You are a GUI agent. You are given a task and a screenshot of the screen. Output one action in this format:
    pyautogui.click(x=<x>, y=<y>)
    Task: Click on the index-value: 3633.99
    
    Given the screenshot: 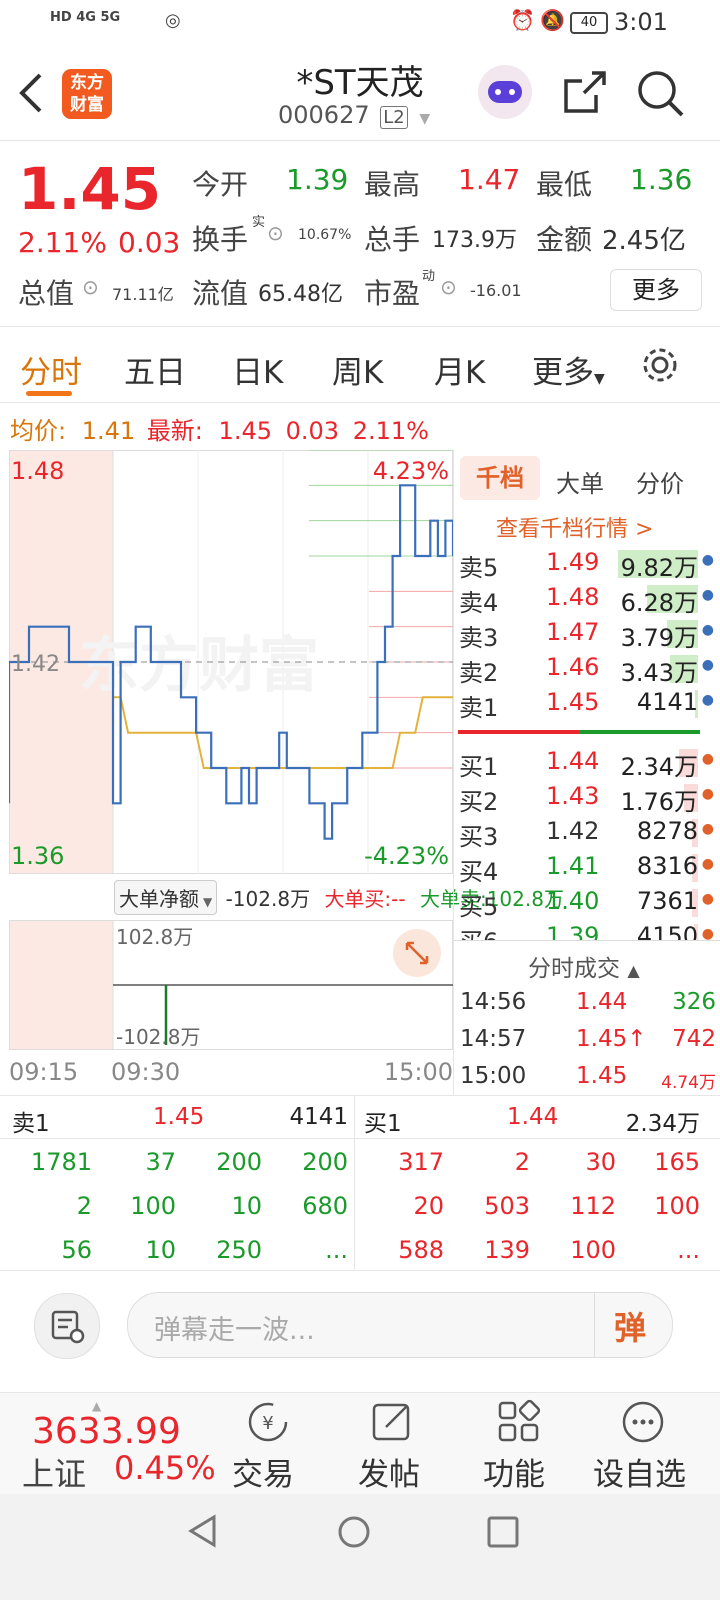 What is the action you would take?
    pyautogui.click(x=106, y=1431)
    